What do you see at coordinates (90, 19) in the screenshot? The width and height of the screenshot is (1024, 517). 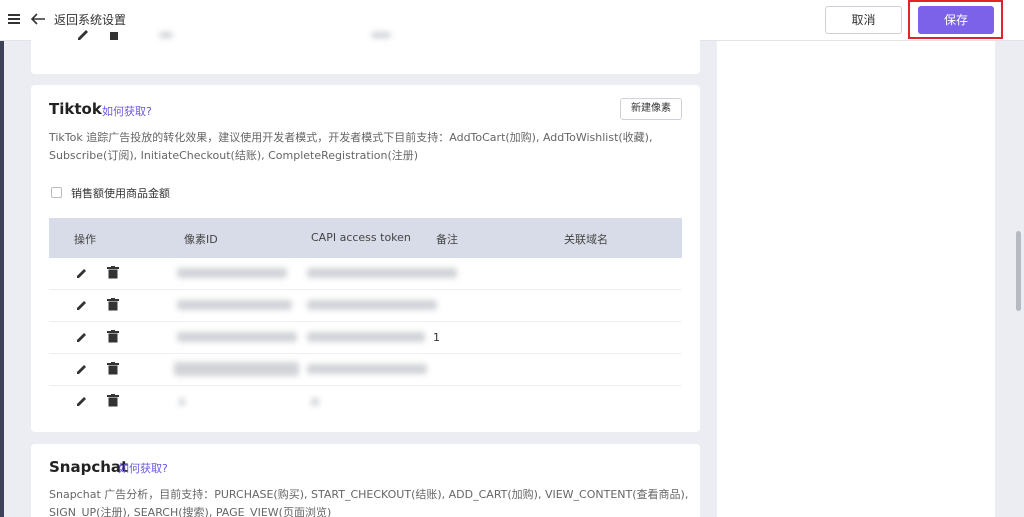 I see `back-to-settings-link: 返回系统设置` at bounding box center [90, 19].